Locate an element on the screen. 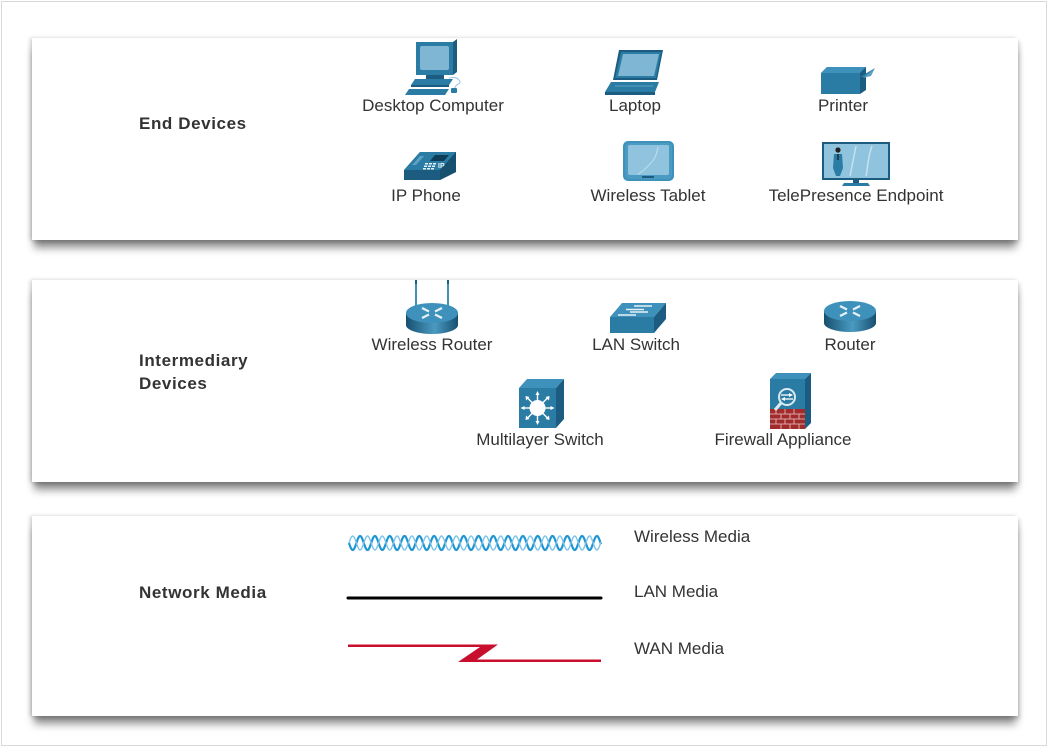  device-multilayer-switch: Multilayer Switch is located at coordinates (540, 412).